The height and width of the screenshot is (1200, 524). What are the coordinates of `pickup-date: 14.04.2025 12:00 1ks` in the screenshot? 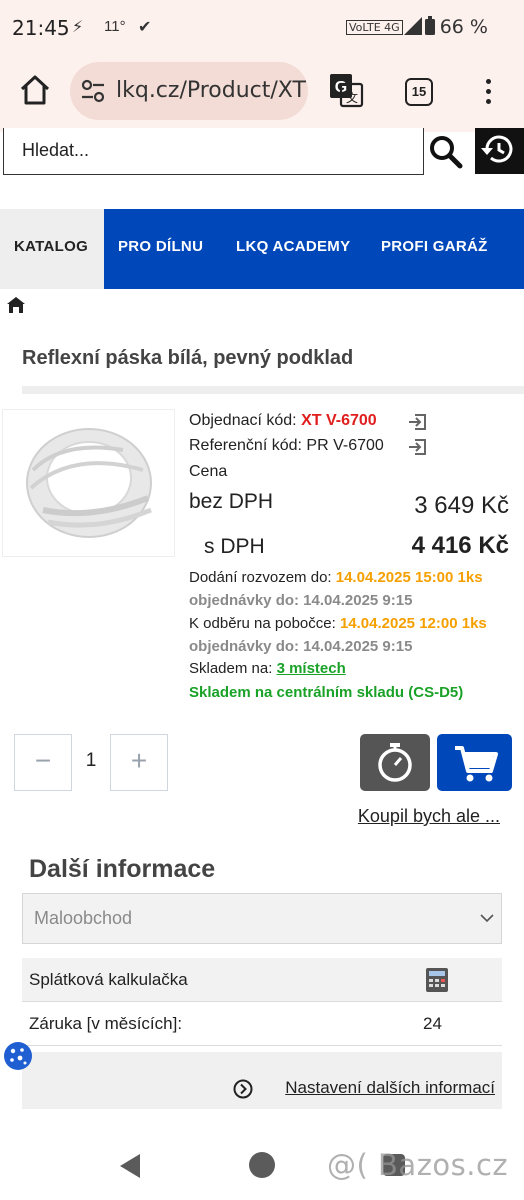 It's located at (413, 623).